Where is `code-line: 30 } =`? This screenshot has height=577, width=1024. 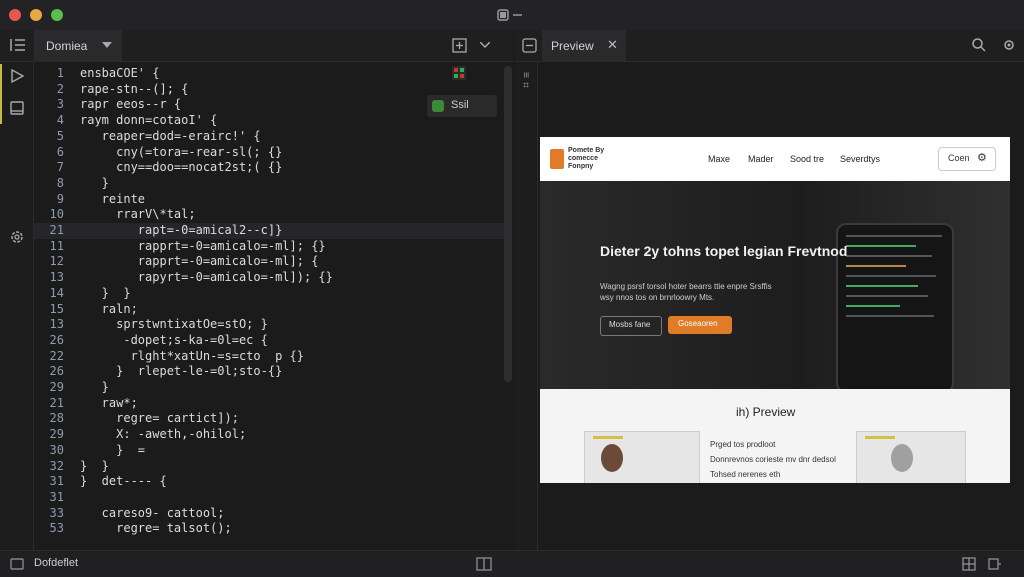
code-line: 30 } = is located at coordinates (269, 451).